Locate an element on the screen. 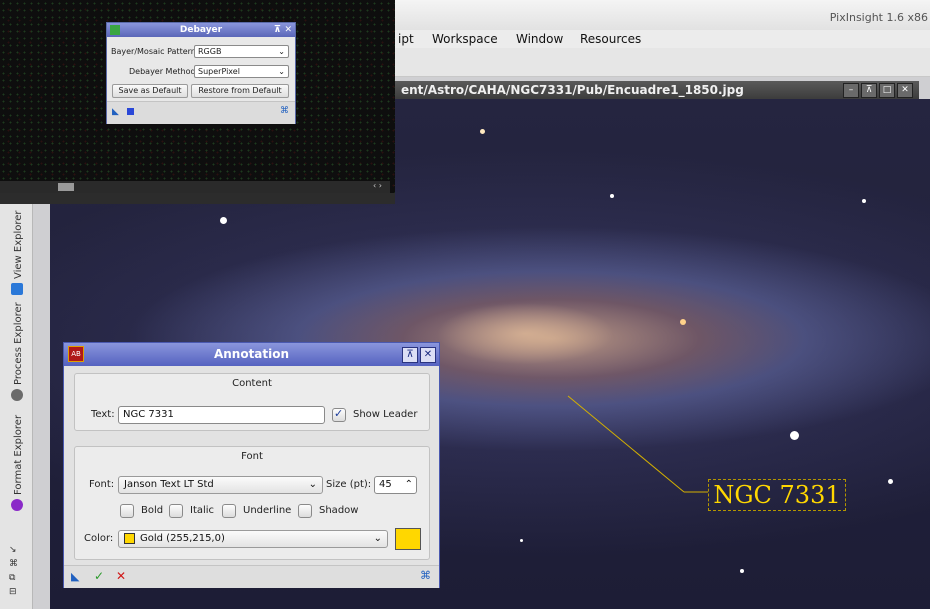  apply-icon: ✓ is located at coordinates (99, 576).